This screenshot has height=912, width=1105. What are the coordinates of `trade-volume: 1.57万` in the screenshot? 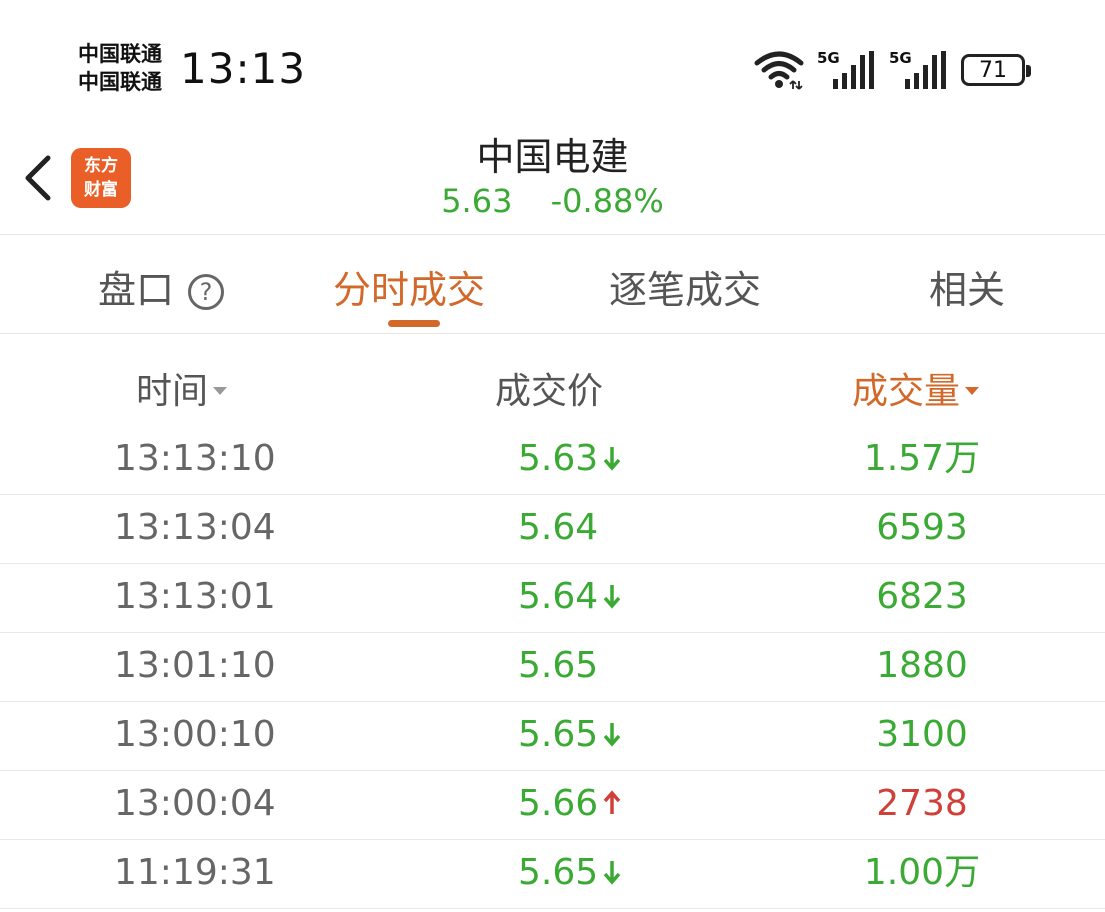 It's located at (922, 458).